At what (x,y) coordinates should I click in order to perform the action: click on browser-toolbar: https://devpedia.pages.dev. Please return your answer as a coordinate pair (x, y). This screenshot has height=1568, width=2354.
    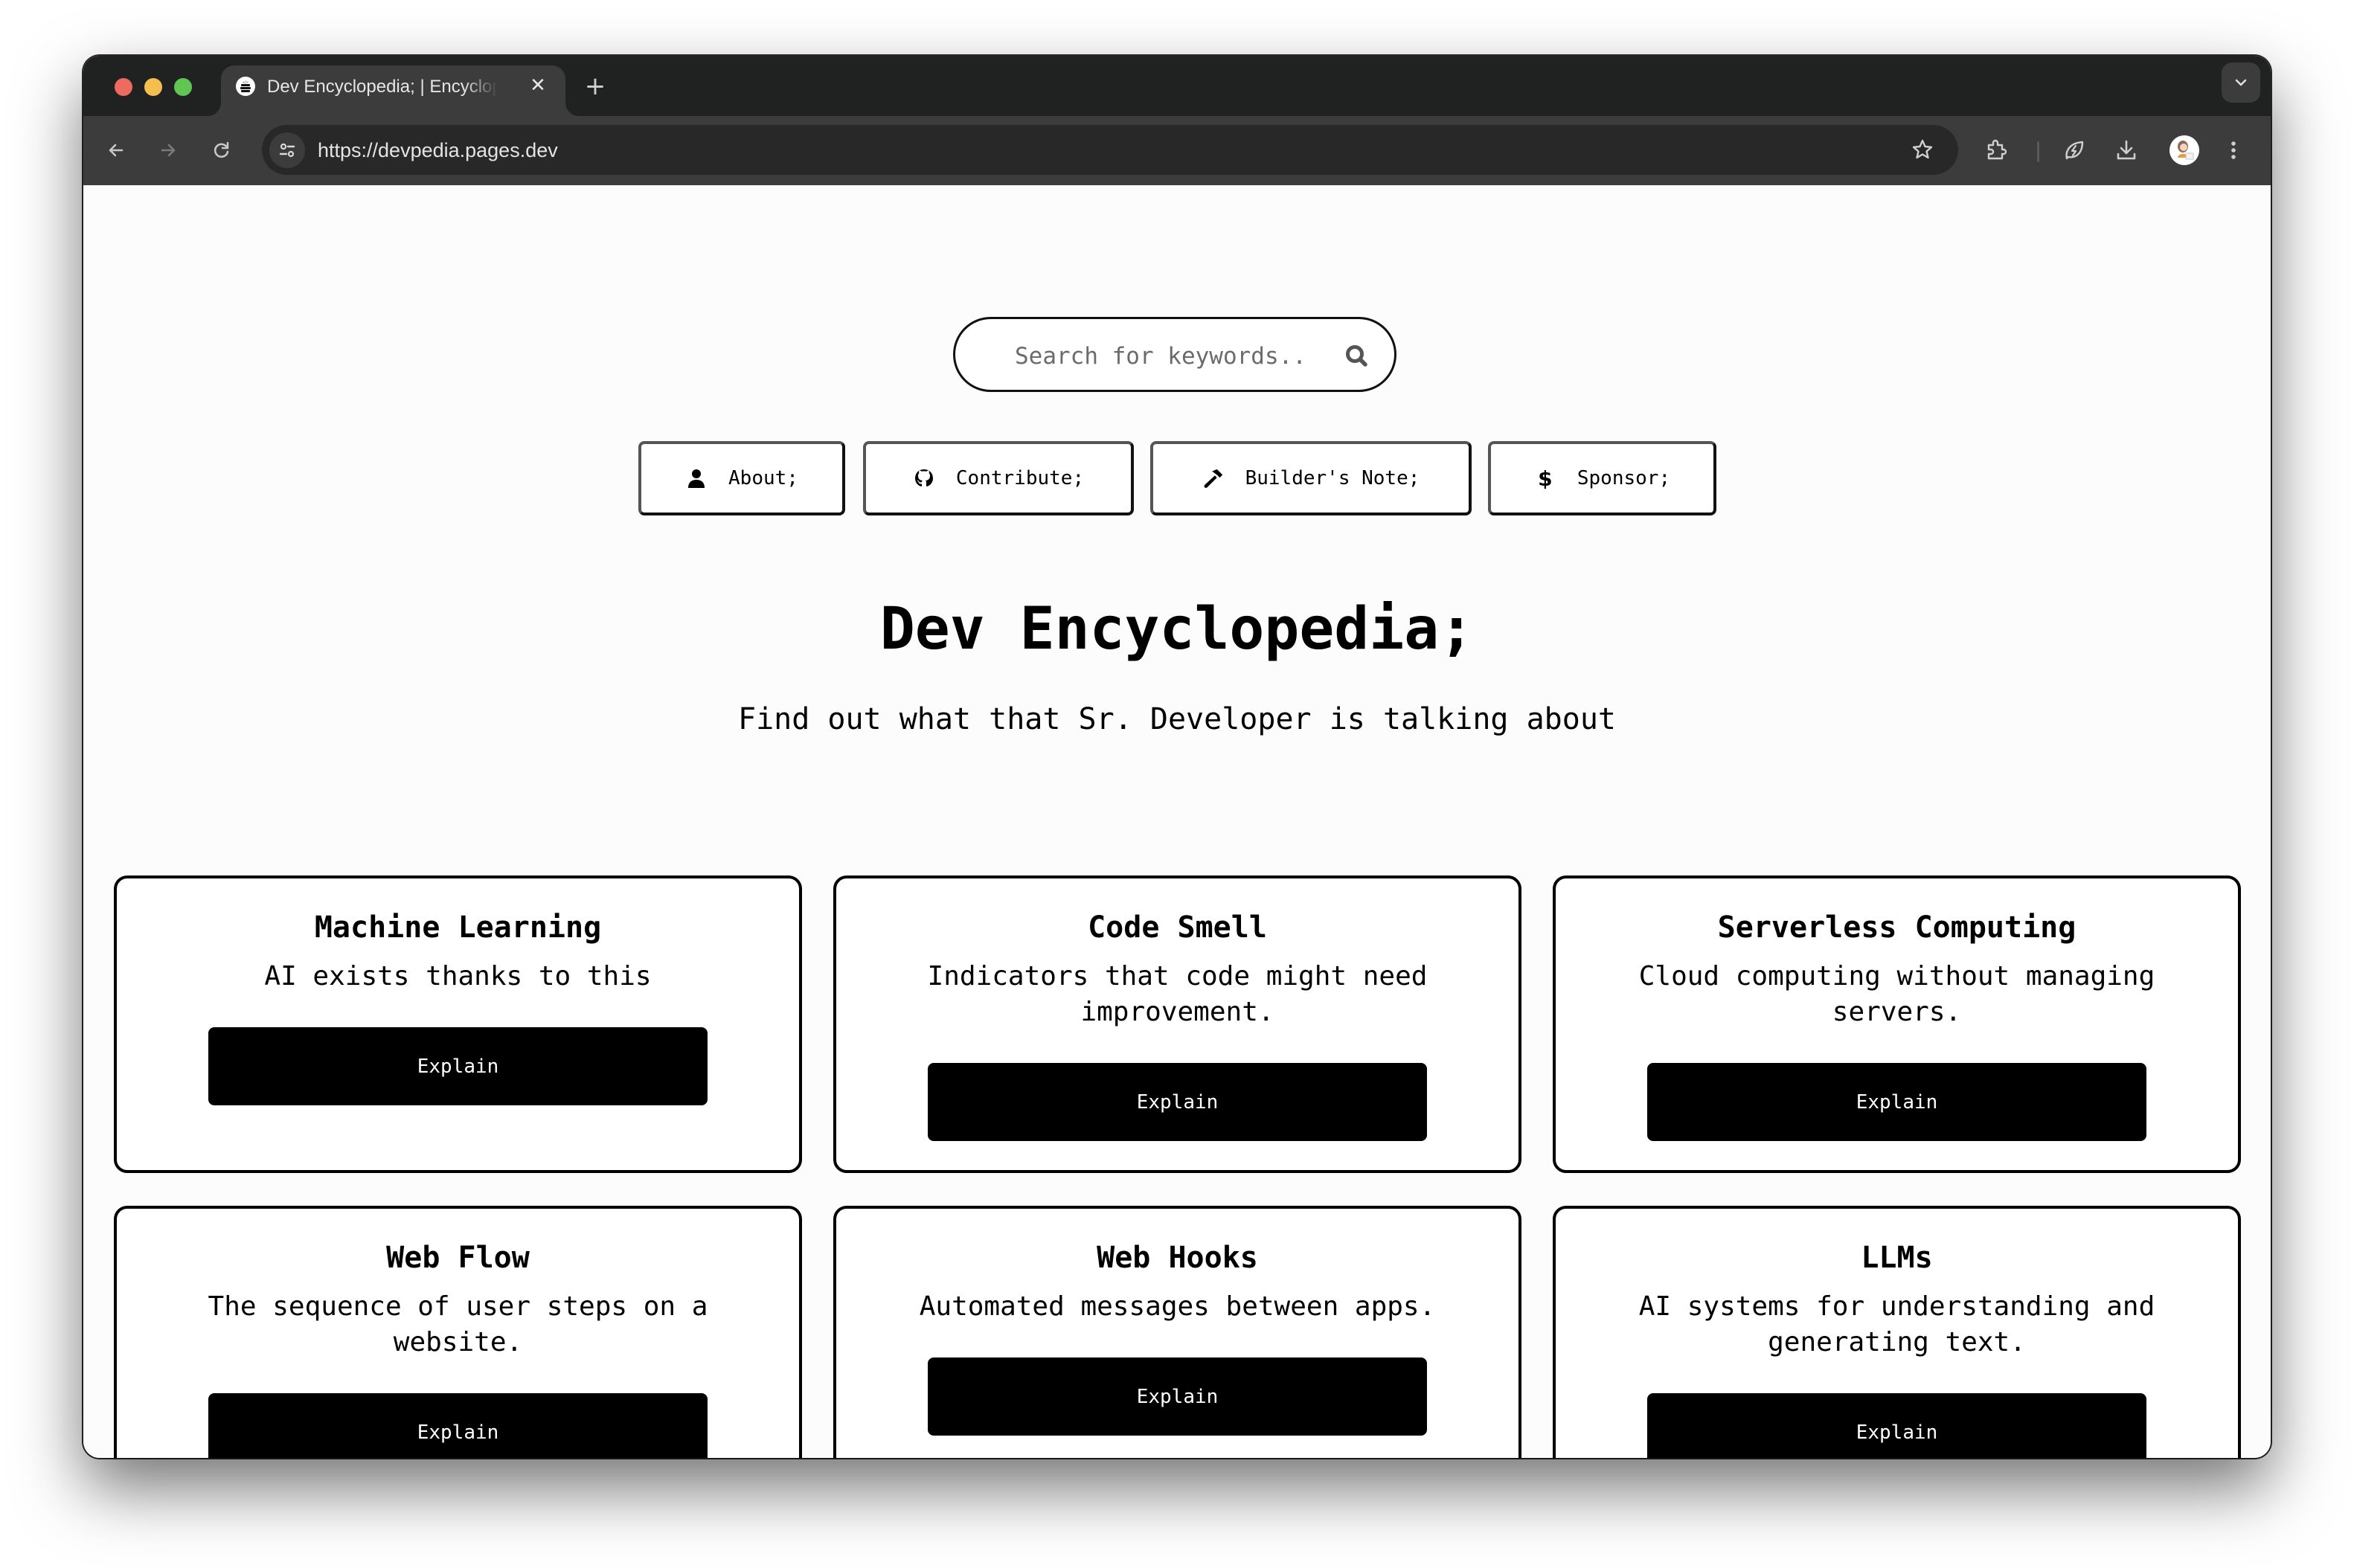
    Looking at the image, I should click on (1177, 150).